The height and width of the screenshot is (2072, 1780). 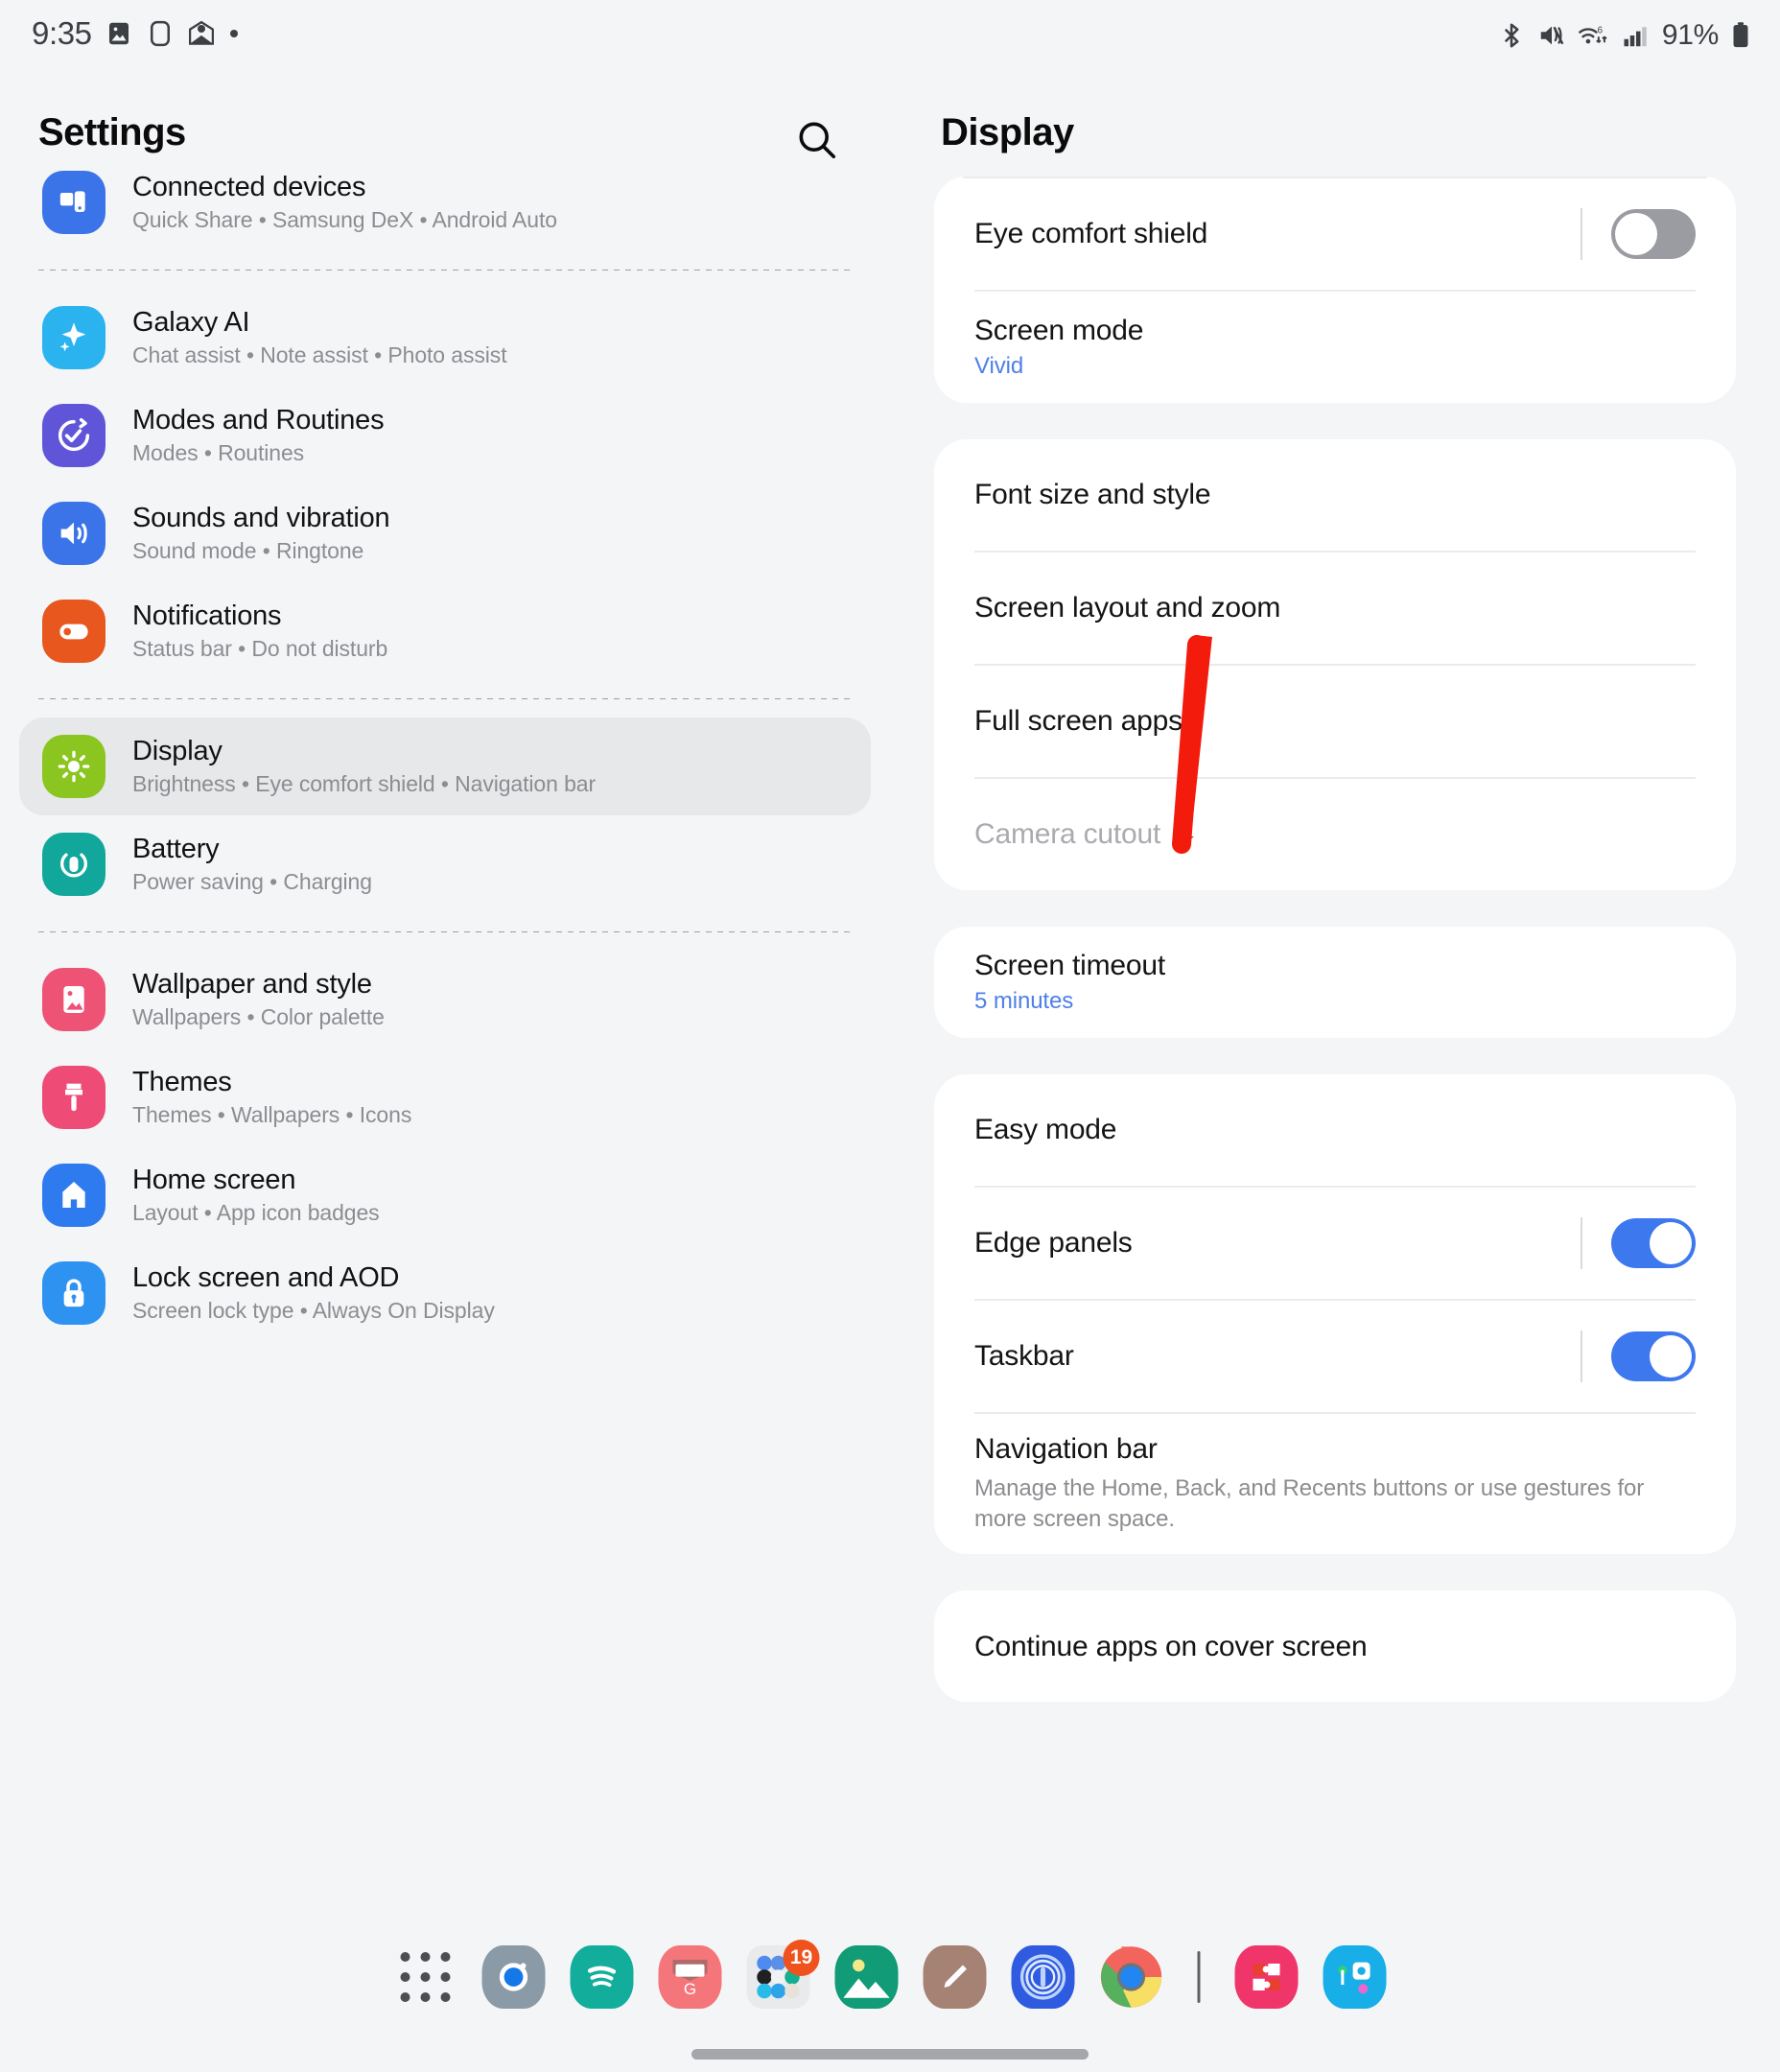 I want to click on settings-card: Eye comfort shield Screen mode Vivid, so click(x=1335, y=290).